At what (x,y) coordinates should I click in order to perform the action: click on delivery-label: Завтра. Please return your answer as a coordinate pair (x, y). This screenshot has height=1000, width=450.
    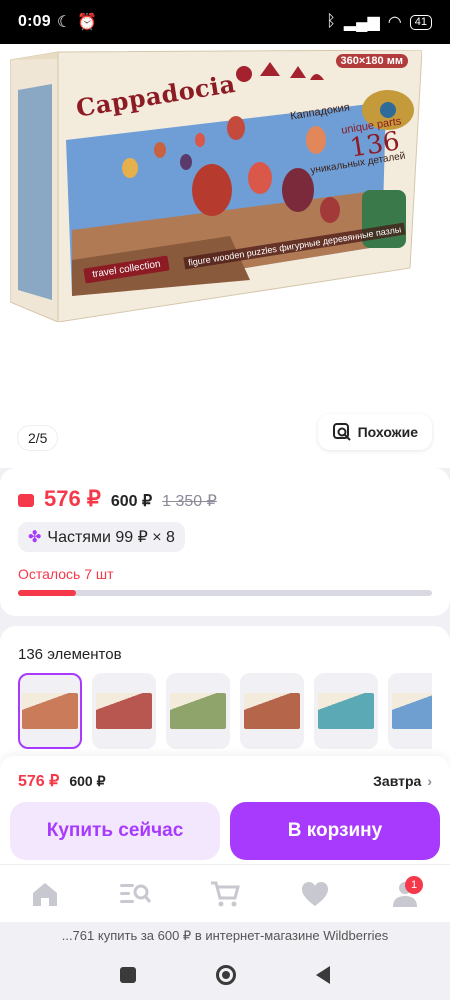
    Looking at the image, I should click on (397, 781).